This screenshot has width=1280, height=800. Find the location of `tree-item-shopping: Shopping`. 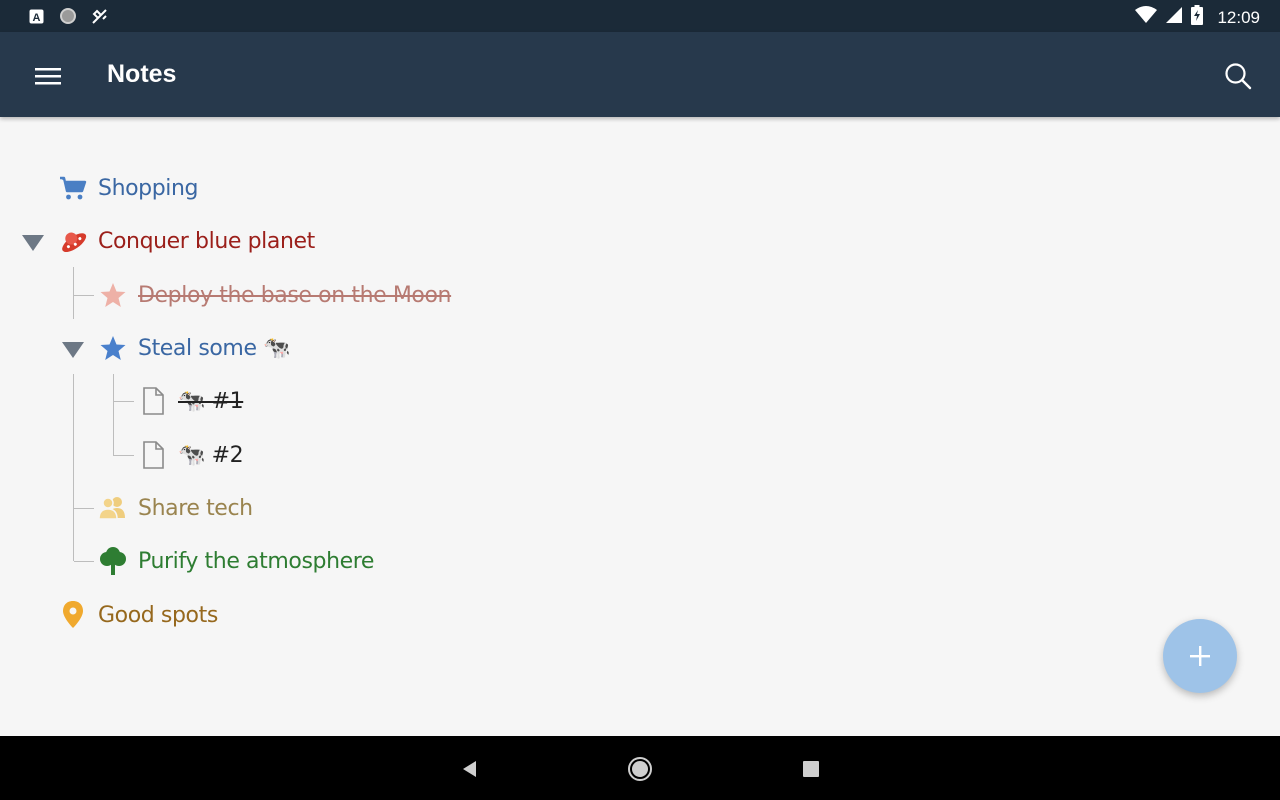

tree-item-shopping: Shopping is located at coordinates (128, 188).